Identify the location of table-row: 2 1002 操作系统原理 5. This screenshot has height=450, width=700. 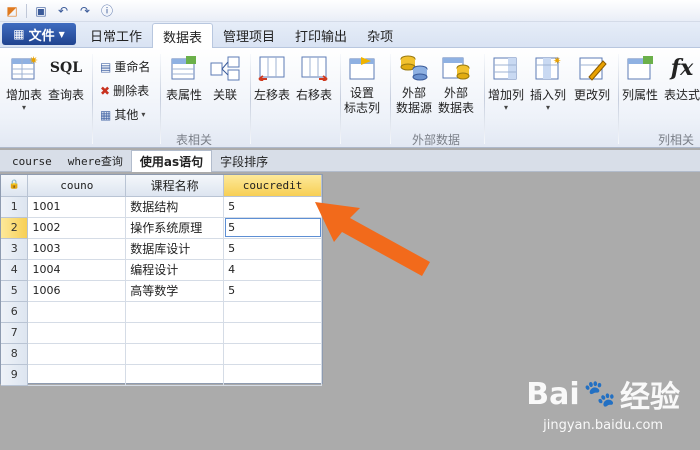
(161, 228).